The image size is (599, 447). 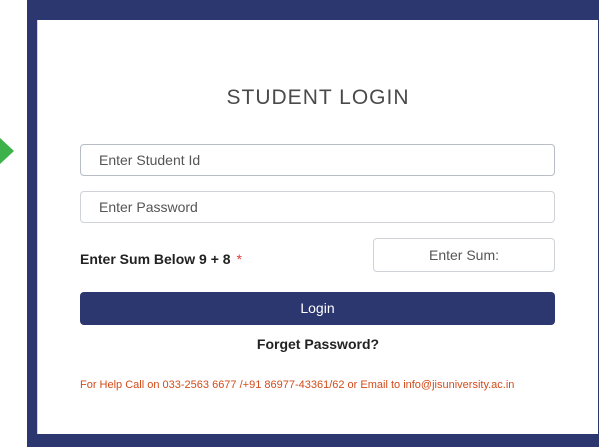 What do you see at coordinates (464, 255) in the screenshot?
I see `sum-input` at bounding box center [464, 255].